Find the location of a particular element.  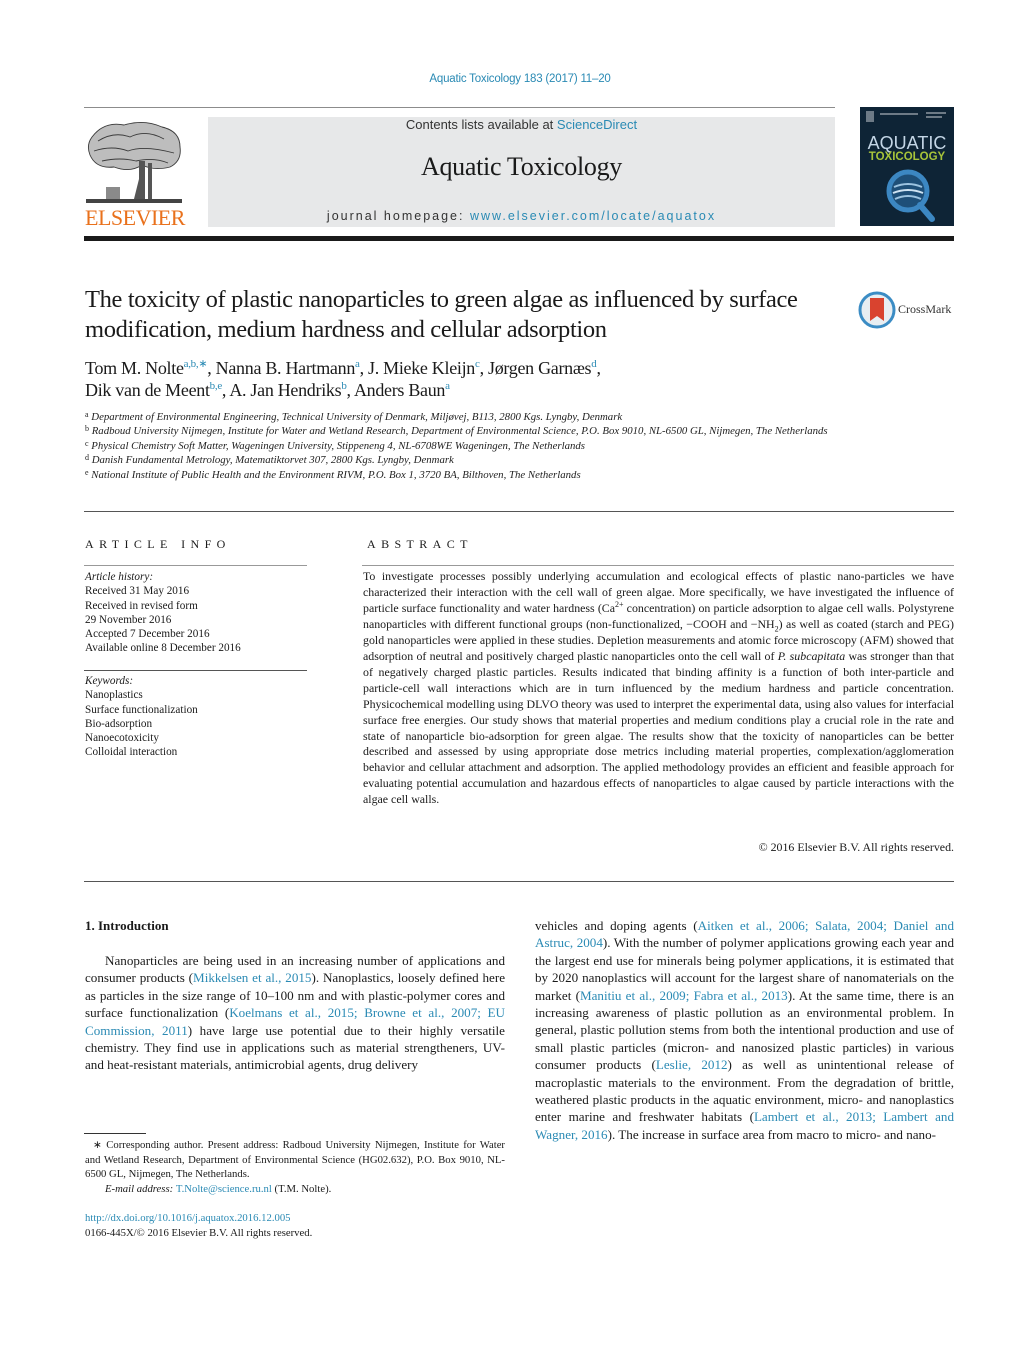

affiliation-key: b is located at coordinates (87, 429).